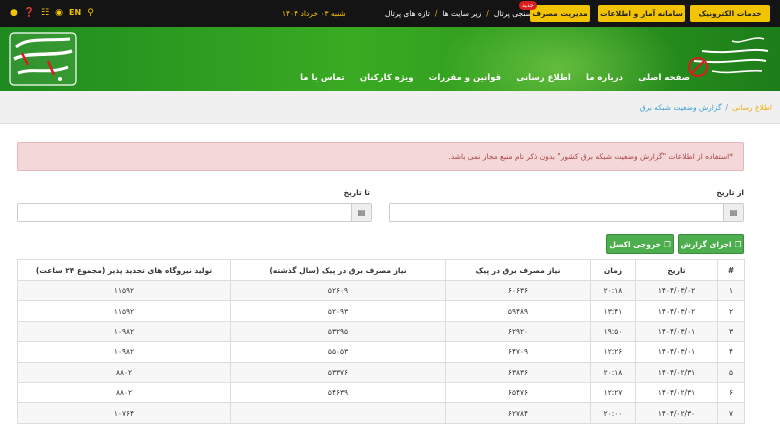 This screenshot has width=780, height=425. I want to click on to-date-field: ▤, so click(194, 212).